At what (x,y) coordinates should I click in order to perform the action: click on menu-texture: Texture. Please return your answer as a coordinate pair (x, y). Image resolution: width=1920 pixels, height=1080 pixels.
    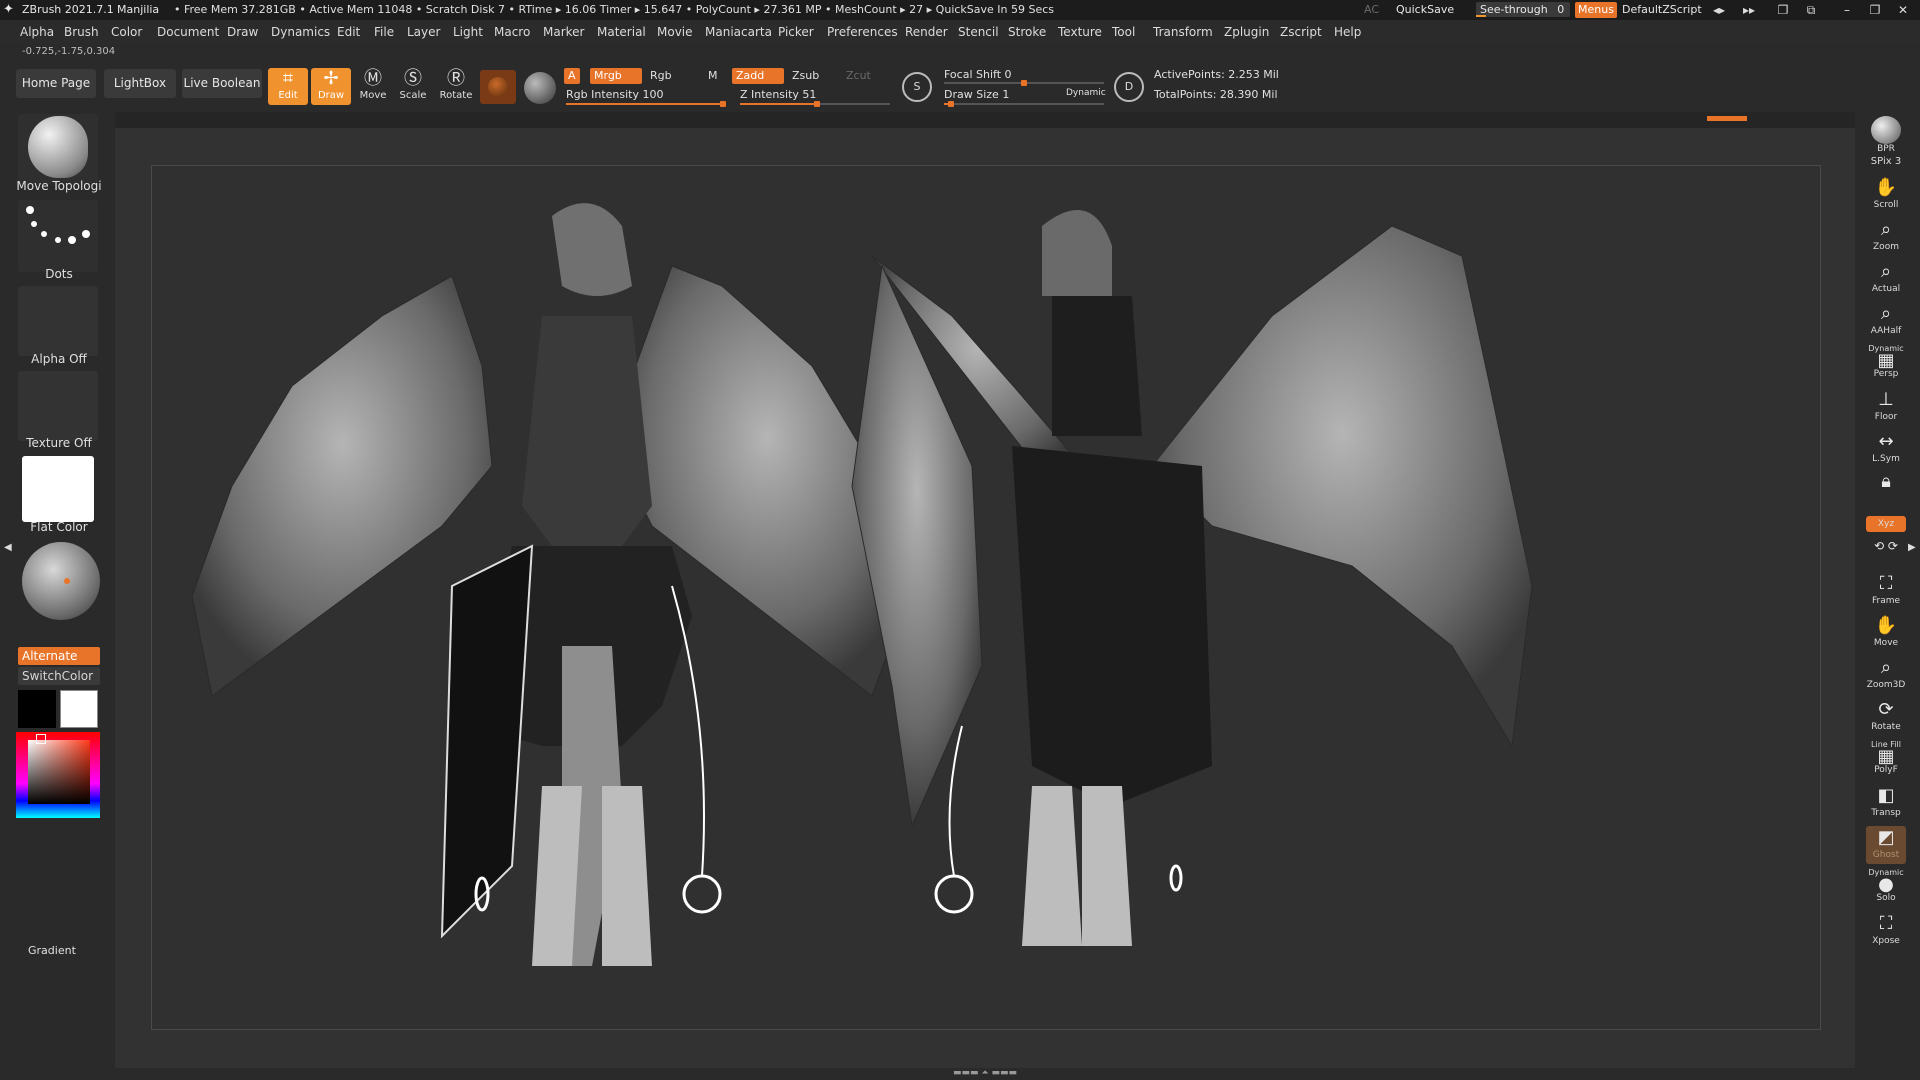
    Looking at the image, I should click on (1080, 32).